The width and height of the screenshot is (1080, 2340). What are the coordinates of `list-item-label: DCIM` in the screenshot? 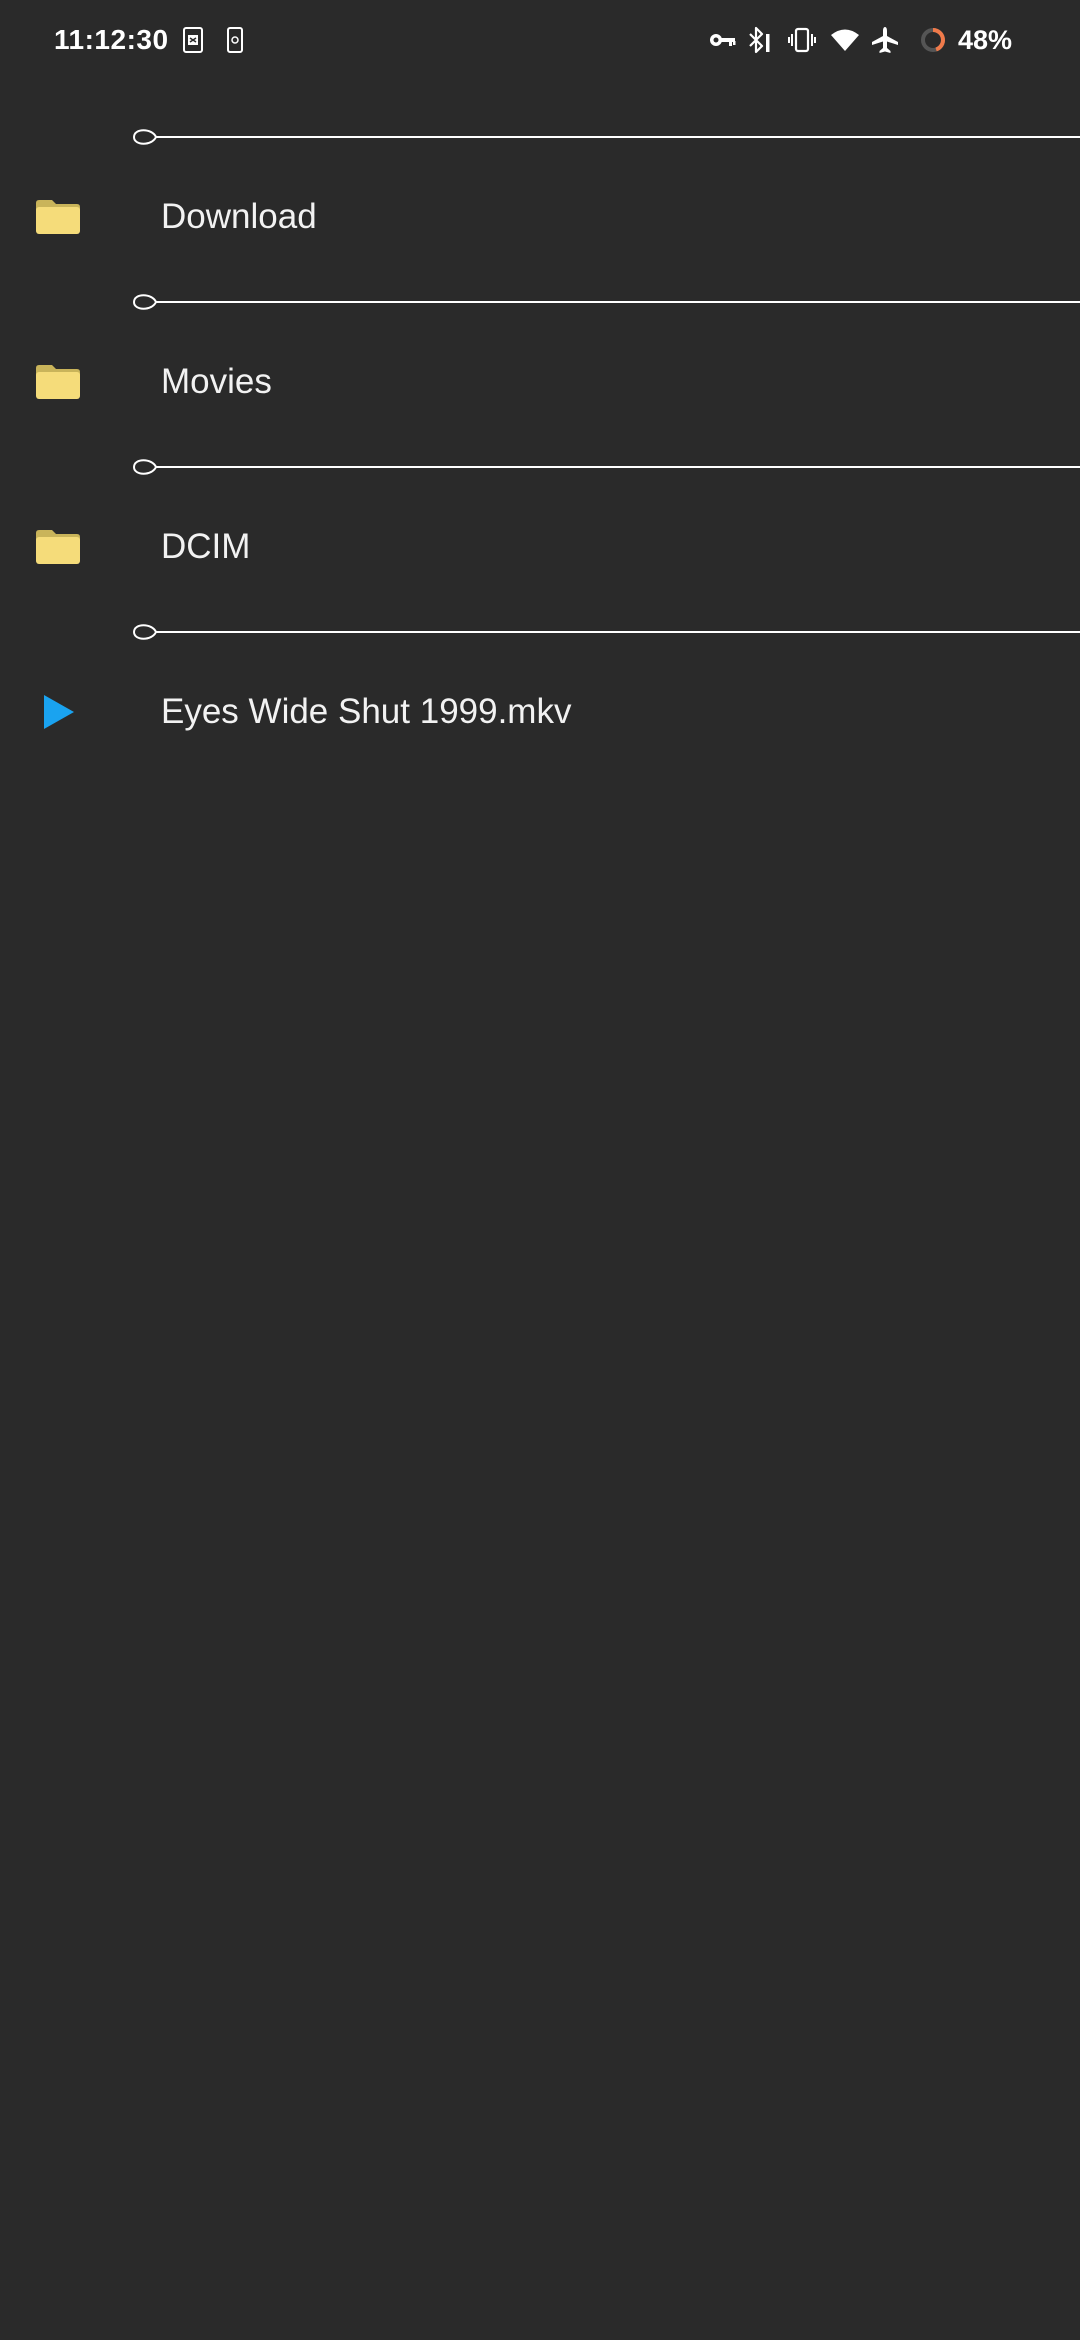 It's located at (206, 546).